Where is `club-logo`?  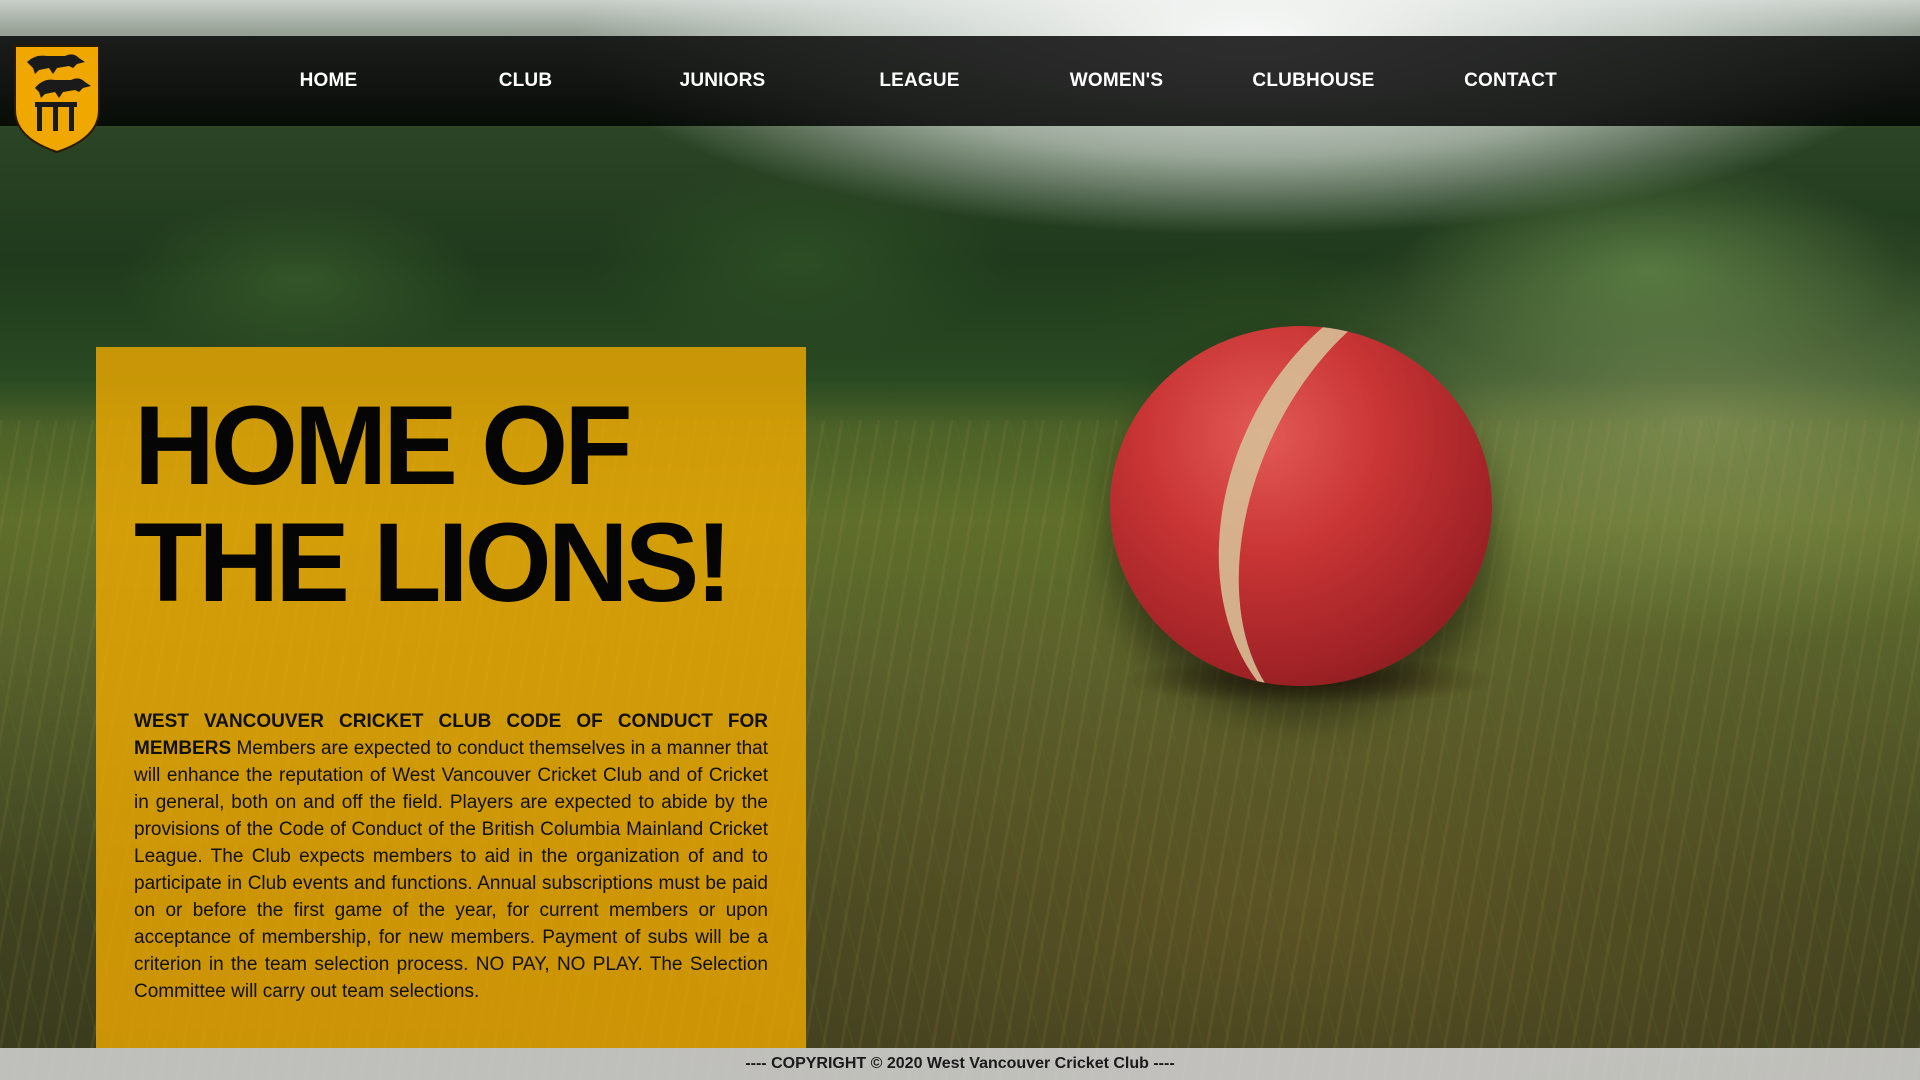 club-logo is located at coordinates (57, 98).